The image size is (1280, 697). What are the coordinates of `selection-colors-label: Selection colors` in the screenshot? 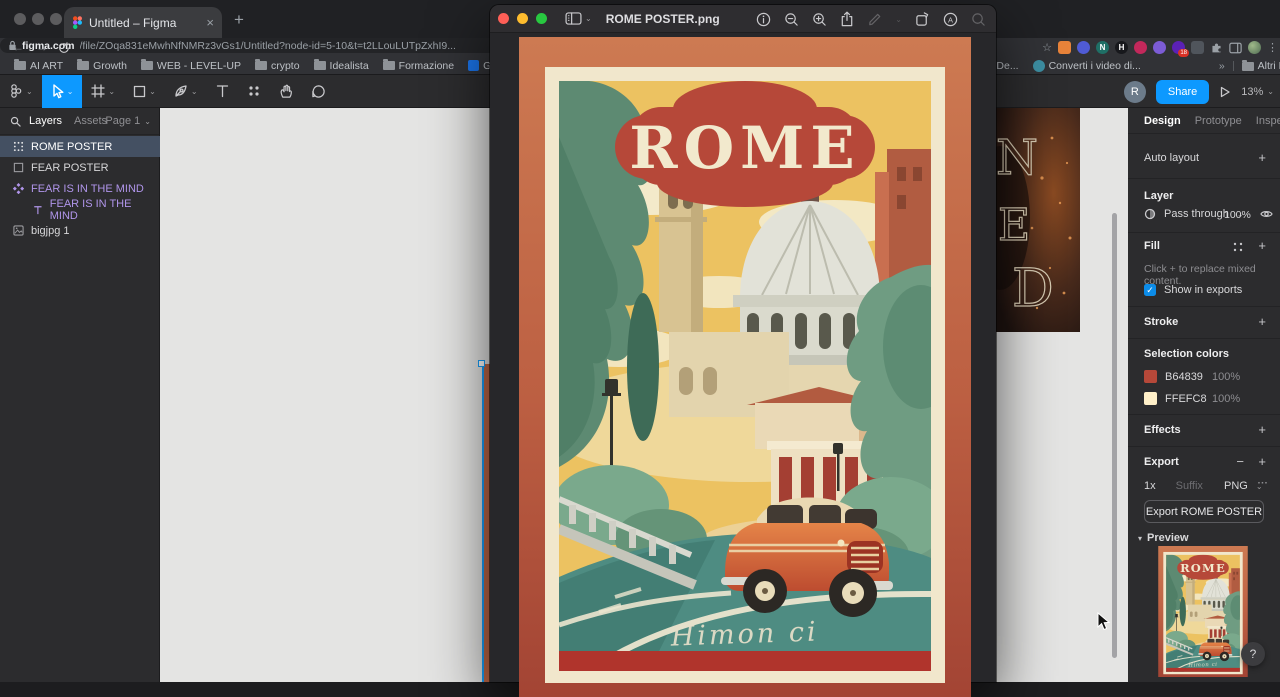 It's located at (1186, 354).